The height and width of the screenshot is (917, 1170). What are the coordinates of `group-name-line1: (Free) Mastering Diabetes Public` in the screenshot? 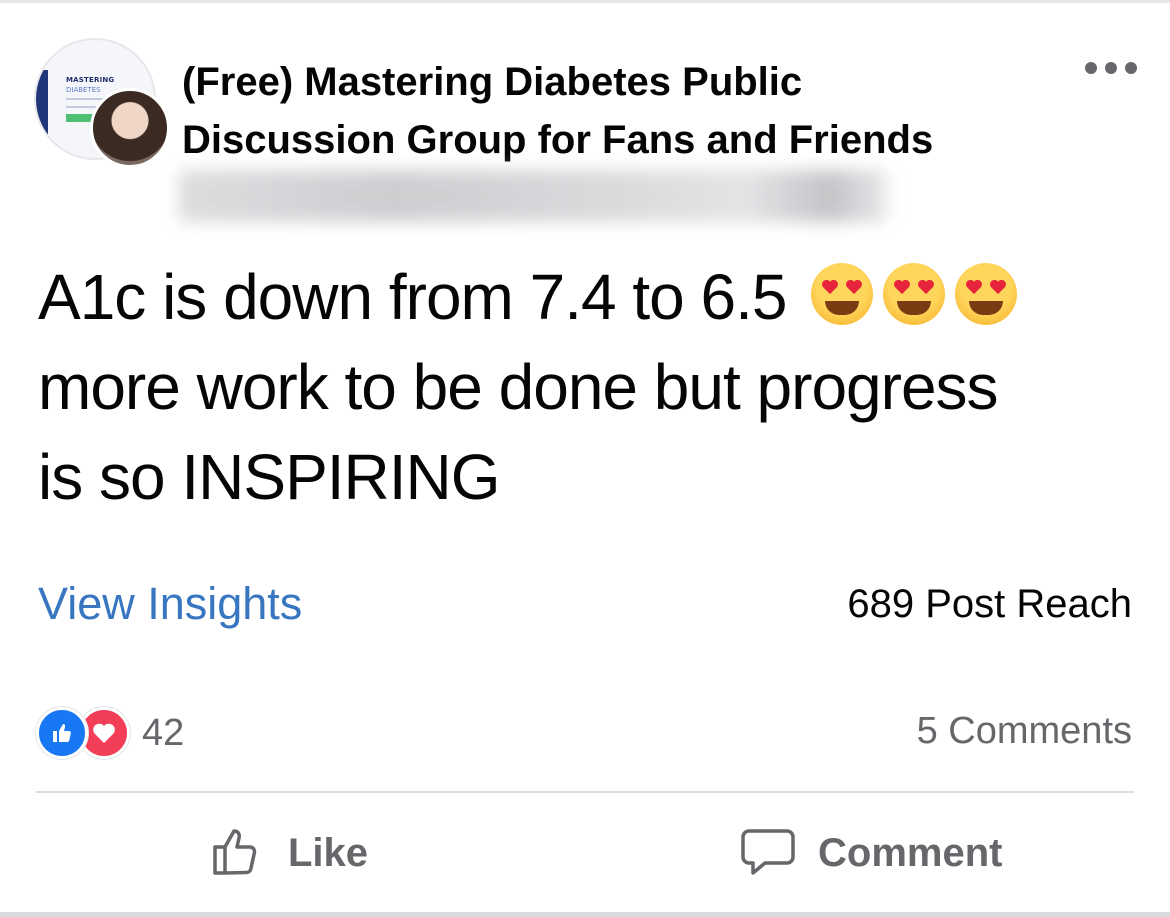 It's located at (492, 82).